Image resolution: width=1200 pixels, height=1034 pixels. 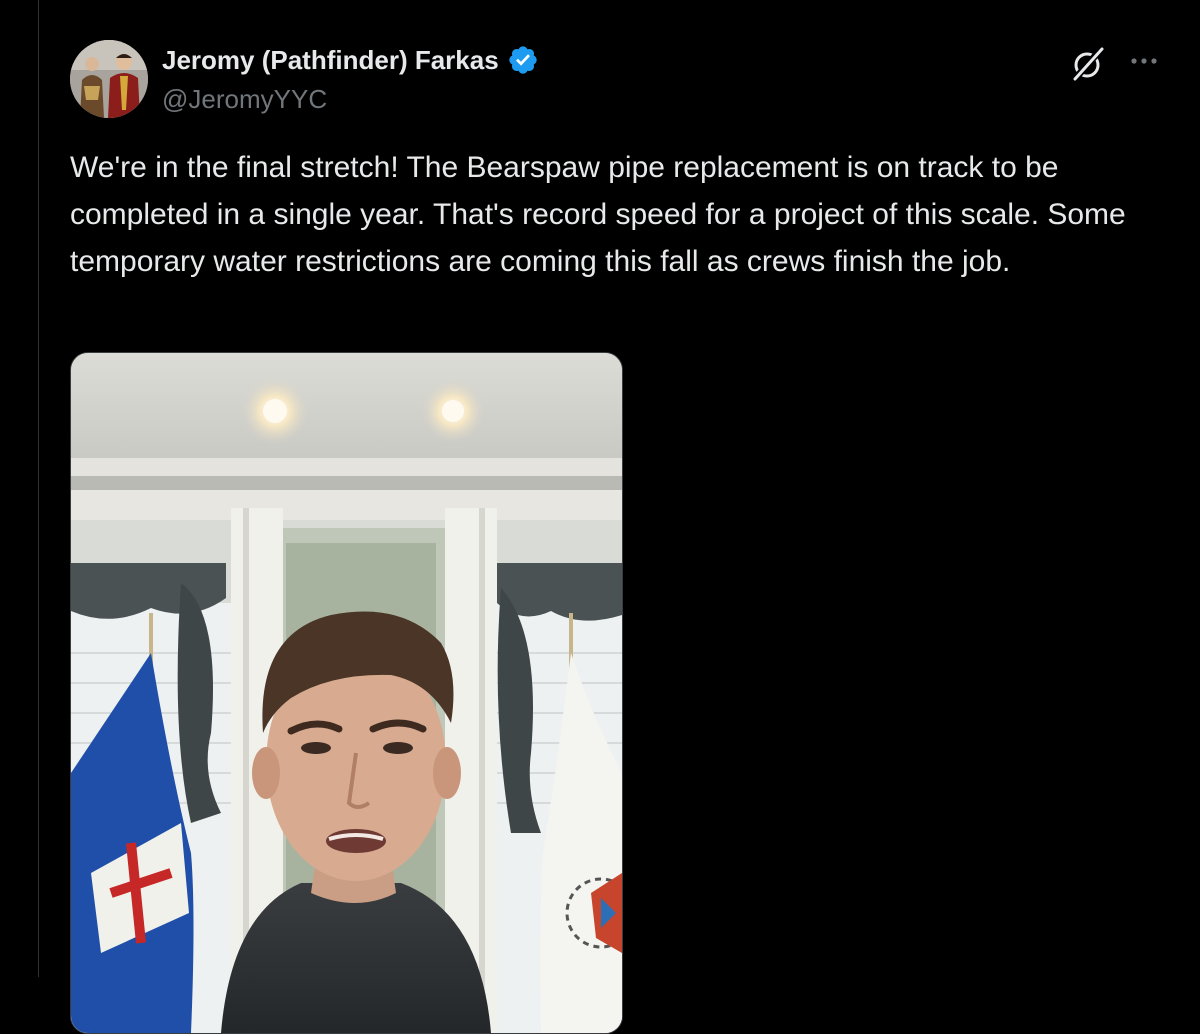 I want to click on author-name-row: Jeromy (Pathfinder) Farkas, so click(x=350, y=60).